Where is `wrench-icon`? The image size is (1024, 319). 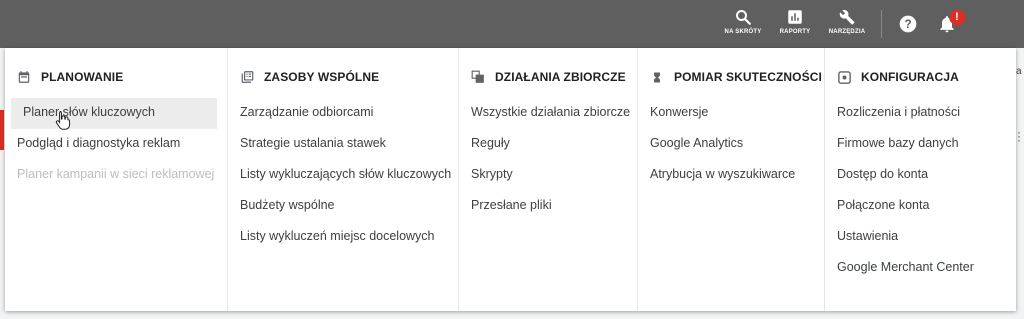 wrench-icon is located at coordinates (847, 17).